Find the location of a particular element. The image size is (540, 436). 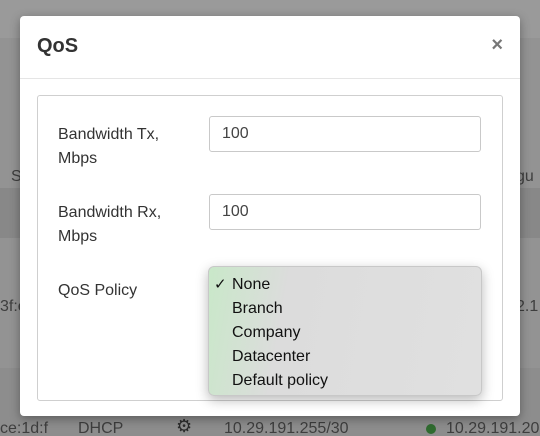

bandwidth-tx-input: 100 is located at coordinates (345, 134).